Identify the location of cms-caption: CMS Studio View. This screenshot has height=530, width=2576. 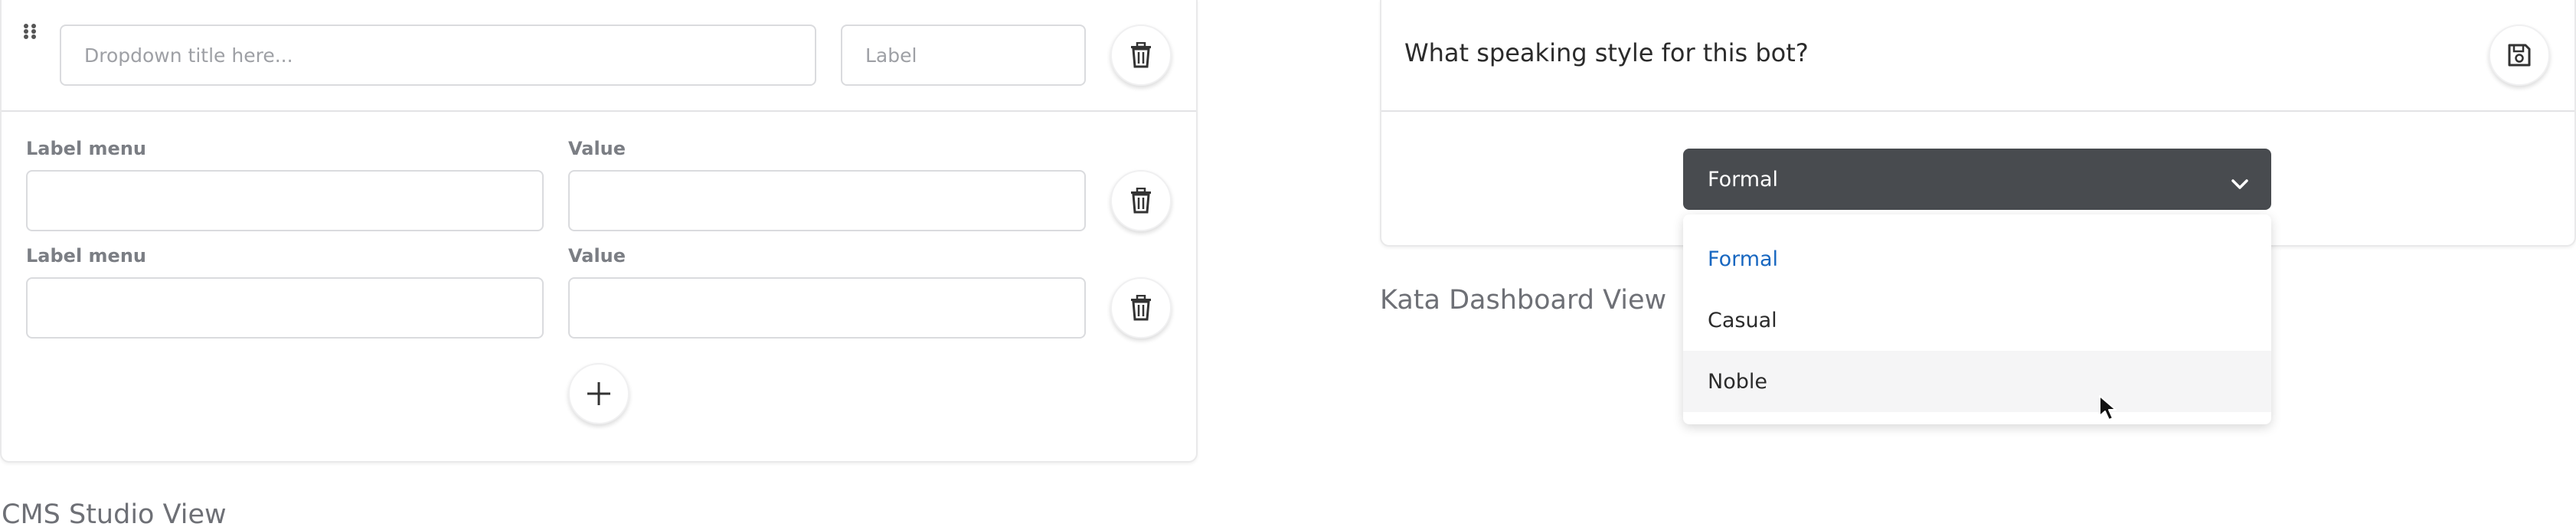
(114, 514).